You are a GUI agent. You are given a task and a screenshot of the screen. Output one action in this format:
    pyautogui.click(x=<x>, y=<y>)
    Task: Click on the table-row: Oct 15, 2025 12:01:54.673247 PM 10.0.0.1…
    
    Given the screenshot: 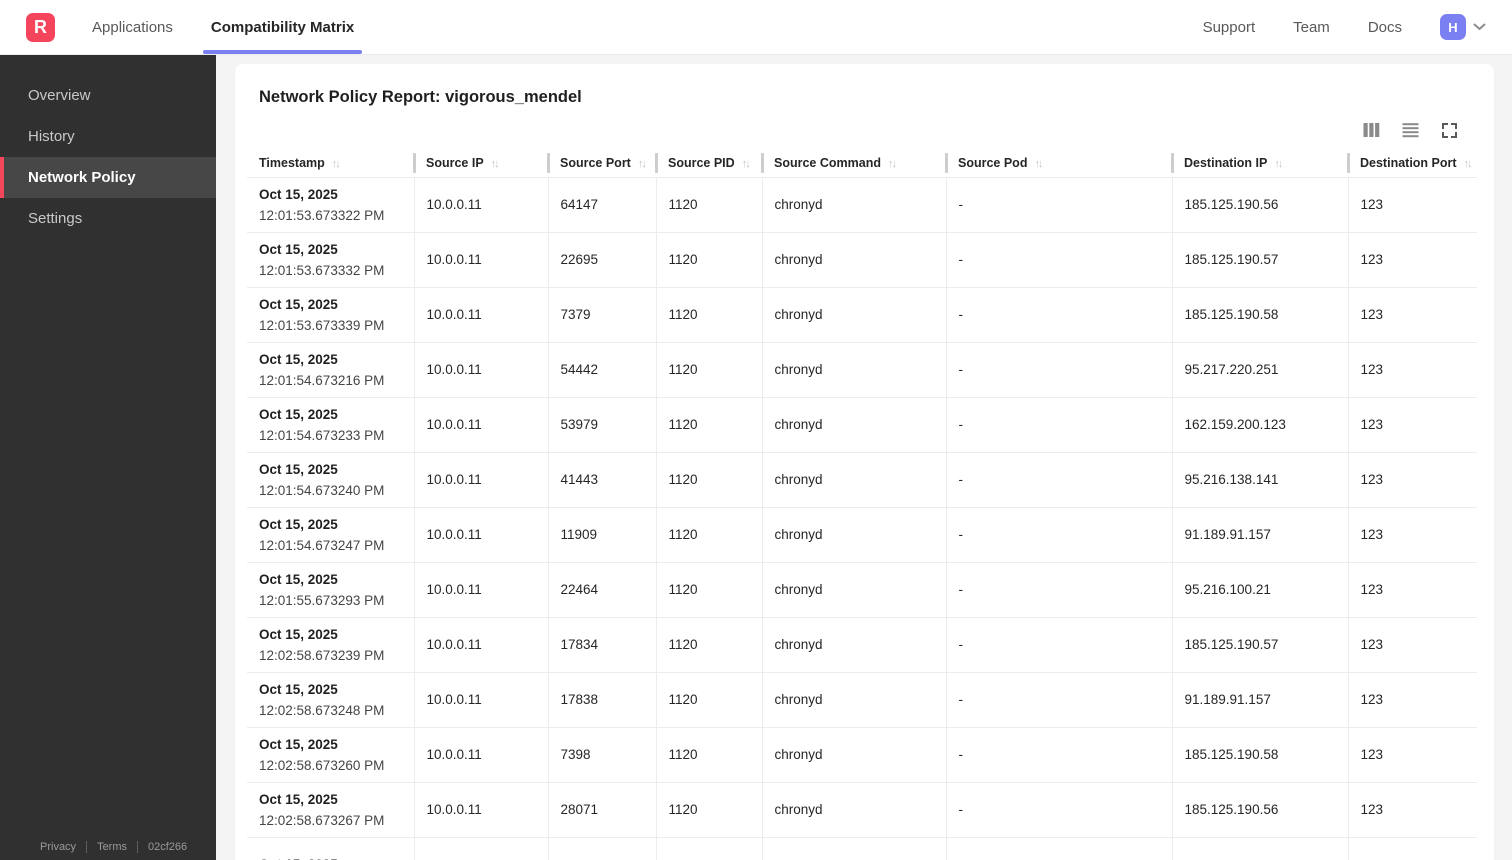 What is the action you would take?
    pyautogui.click(x=862, y=535)
    